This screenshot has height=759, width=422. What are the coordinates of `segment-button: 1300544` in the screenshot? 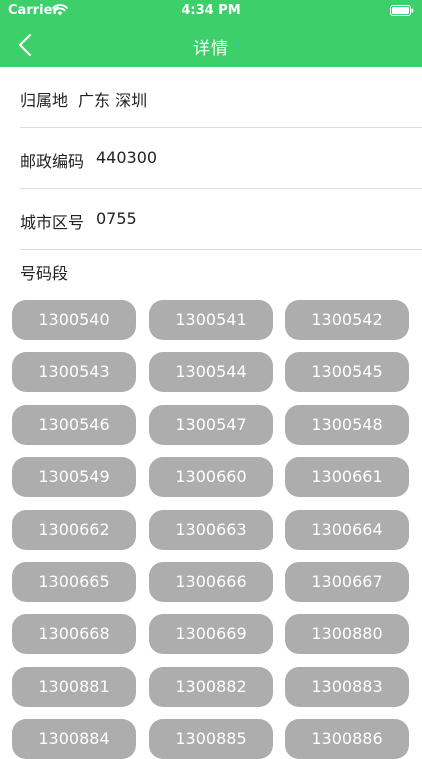 It's located at (211, 372).